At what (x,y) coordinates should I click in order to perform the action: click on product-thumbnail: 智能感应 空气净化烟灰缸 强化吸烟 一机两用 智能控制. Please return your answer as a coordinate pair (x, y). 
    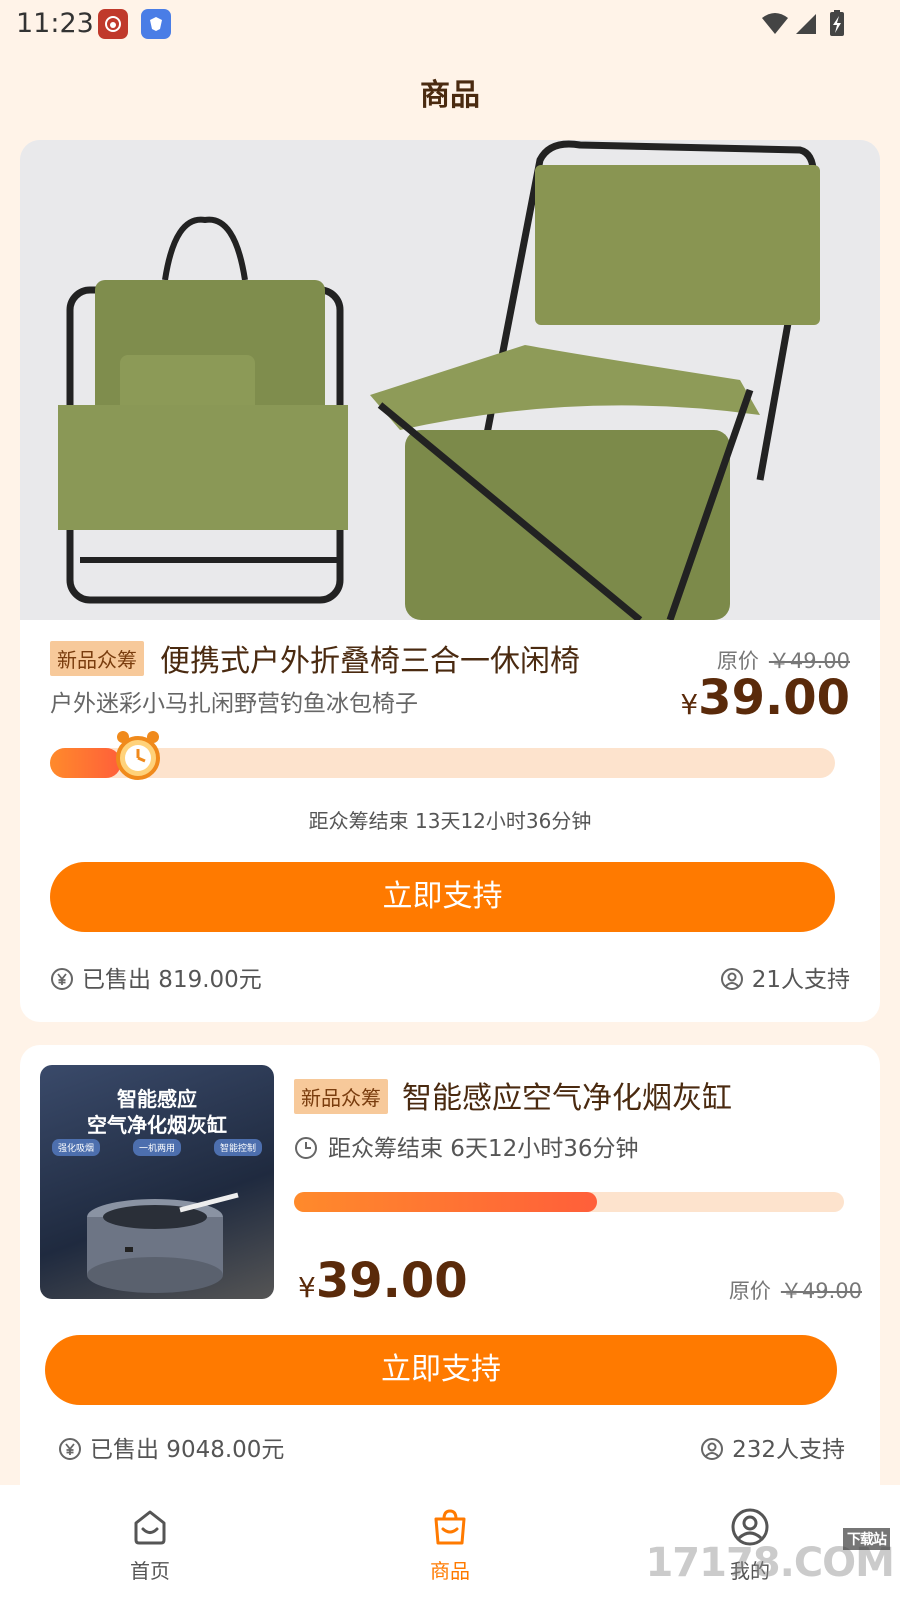
    Looking at the image, I should click on (157, 1182).